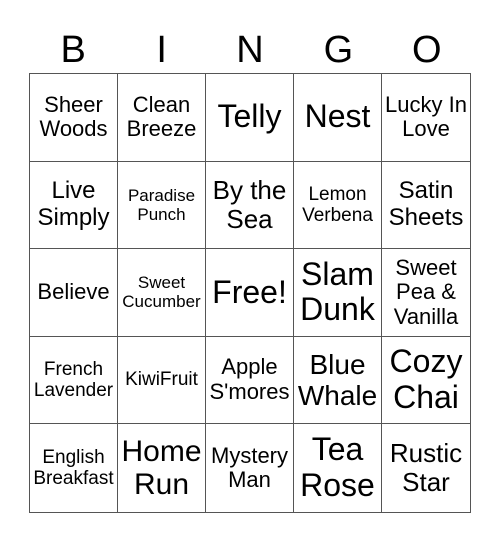 The width and height of the screenshot is (500, 544). I want to click on bingo-header: B I N G O, so click(250, 50).